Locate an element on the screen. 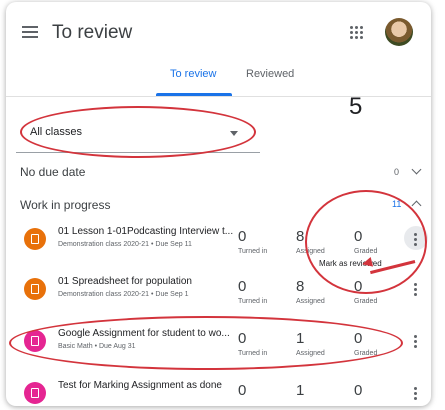 This screenshot has width=445, height=410. dropdown-caret-icon is located at coordinates (234, 133).